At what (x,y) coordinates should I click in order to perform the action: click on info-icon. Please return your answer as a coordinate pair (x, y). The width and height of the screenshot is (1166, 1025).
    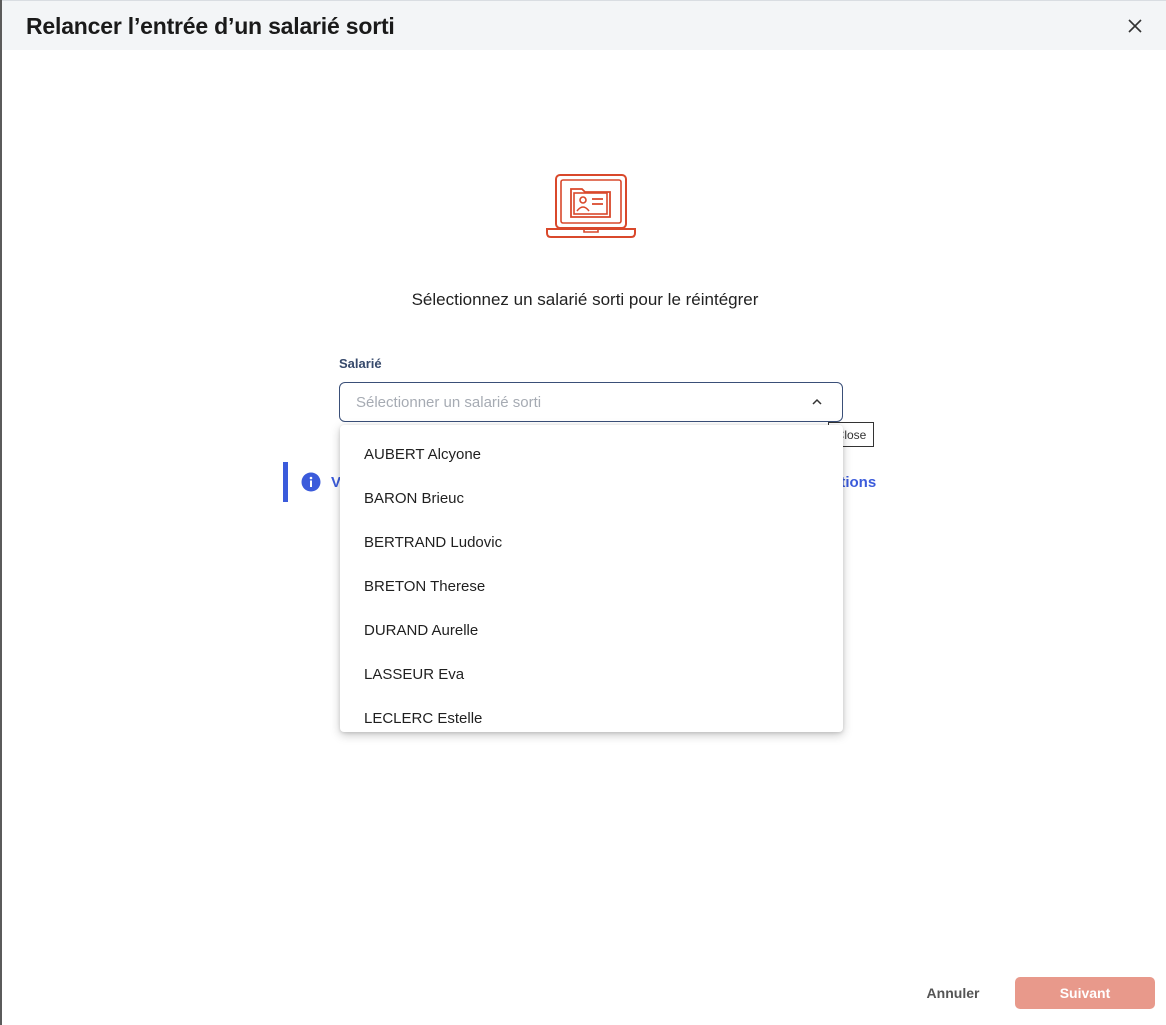
    Looking at the image, I should click on (311, 482).